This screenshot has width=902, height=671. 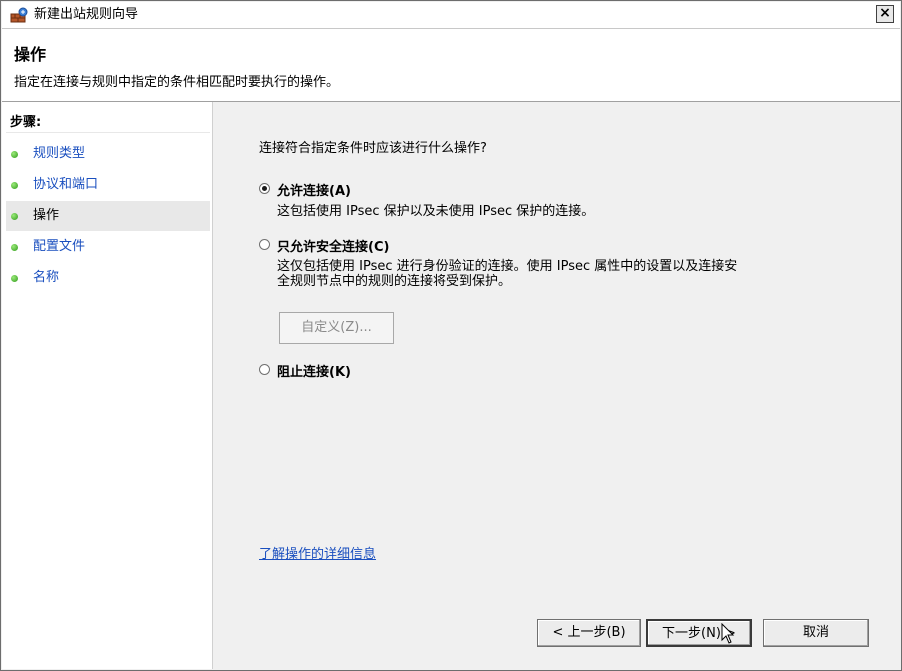 What do you see at coordinates (66, 184) in the screenshot?
I see `step-label: 协议和端口` at bounding box center [66, 184].